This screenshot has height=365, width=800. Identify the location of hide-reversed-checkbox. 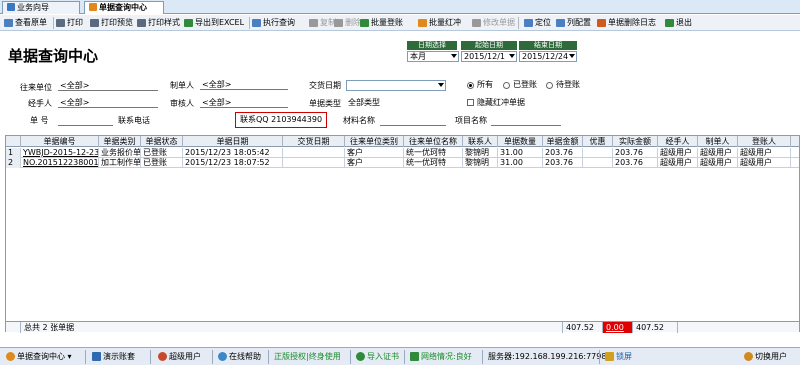
(470, 102).